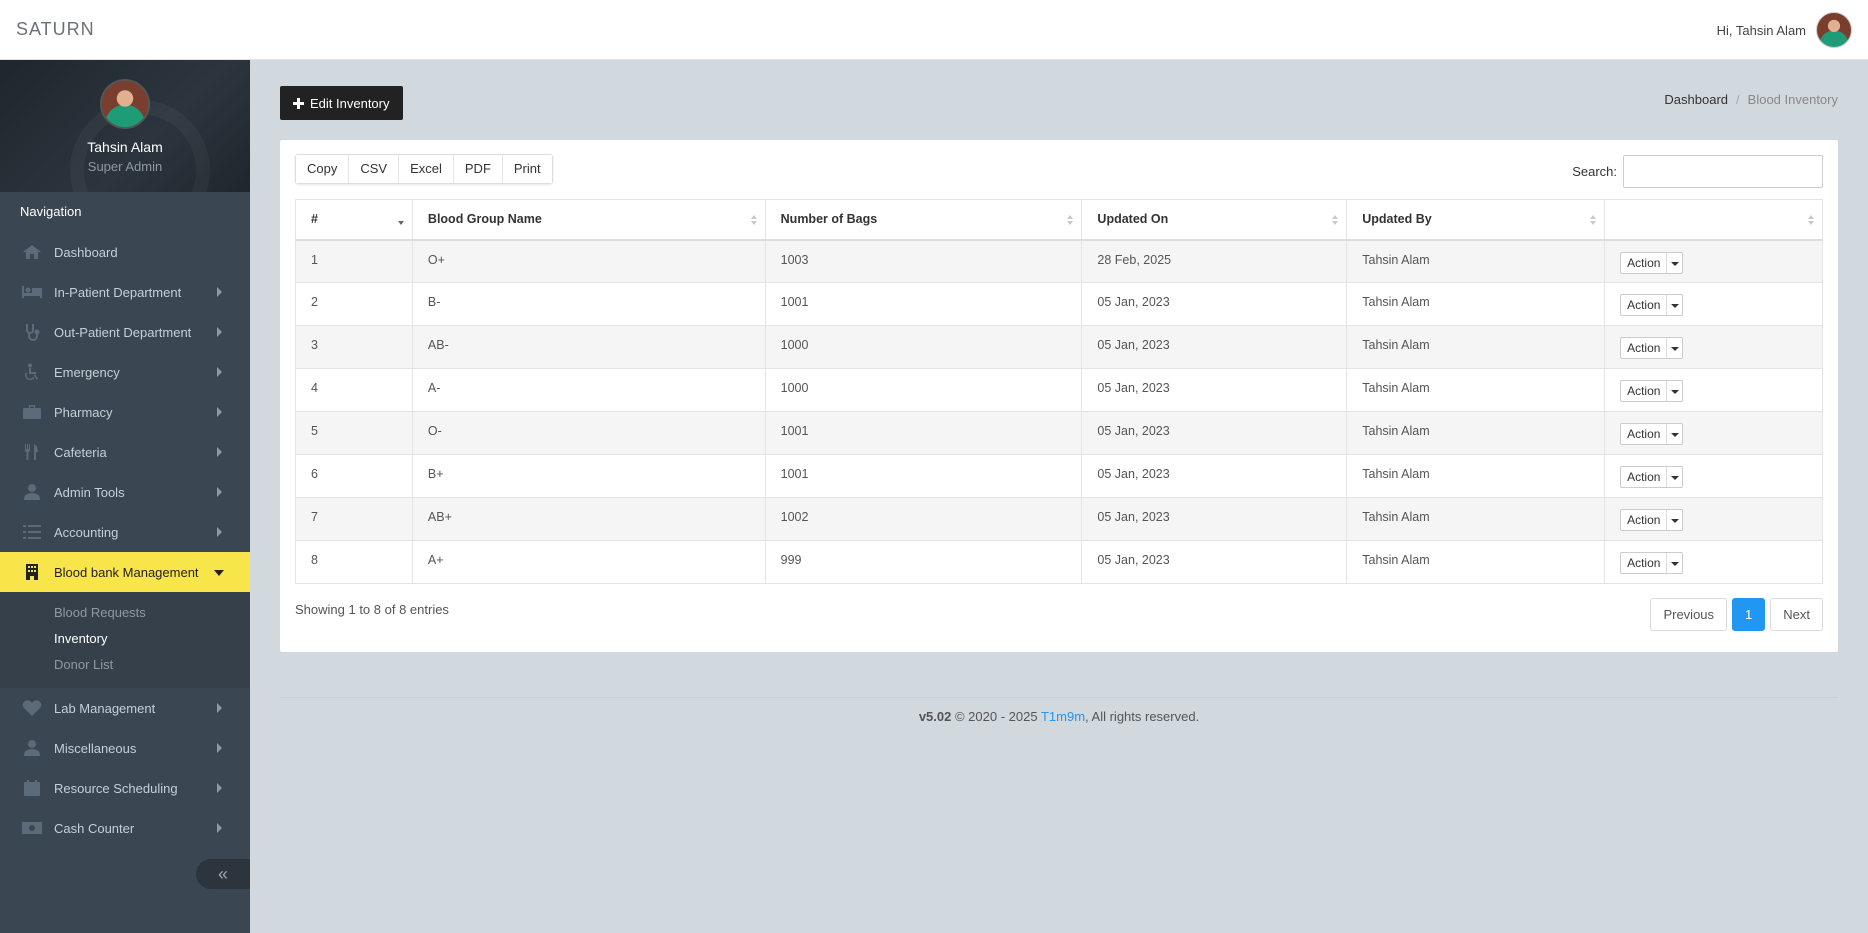 The height and width of the screenshot is (933, 1868). What do you see at coordinates (323, 169) in the screenshot?
I see `copy-button: Copy` at bounding box center [323, 169].